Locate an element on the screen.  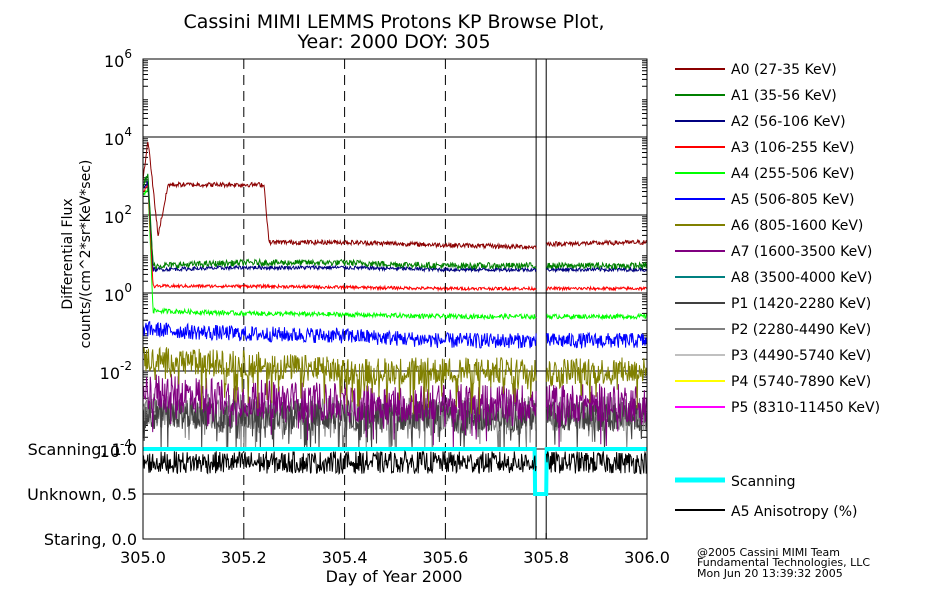
legend-label: A5 Anisotropy (%) is located at coordinates (794, 512).